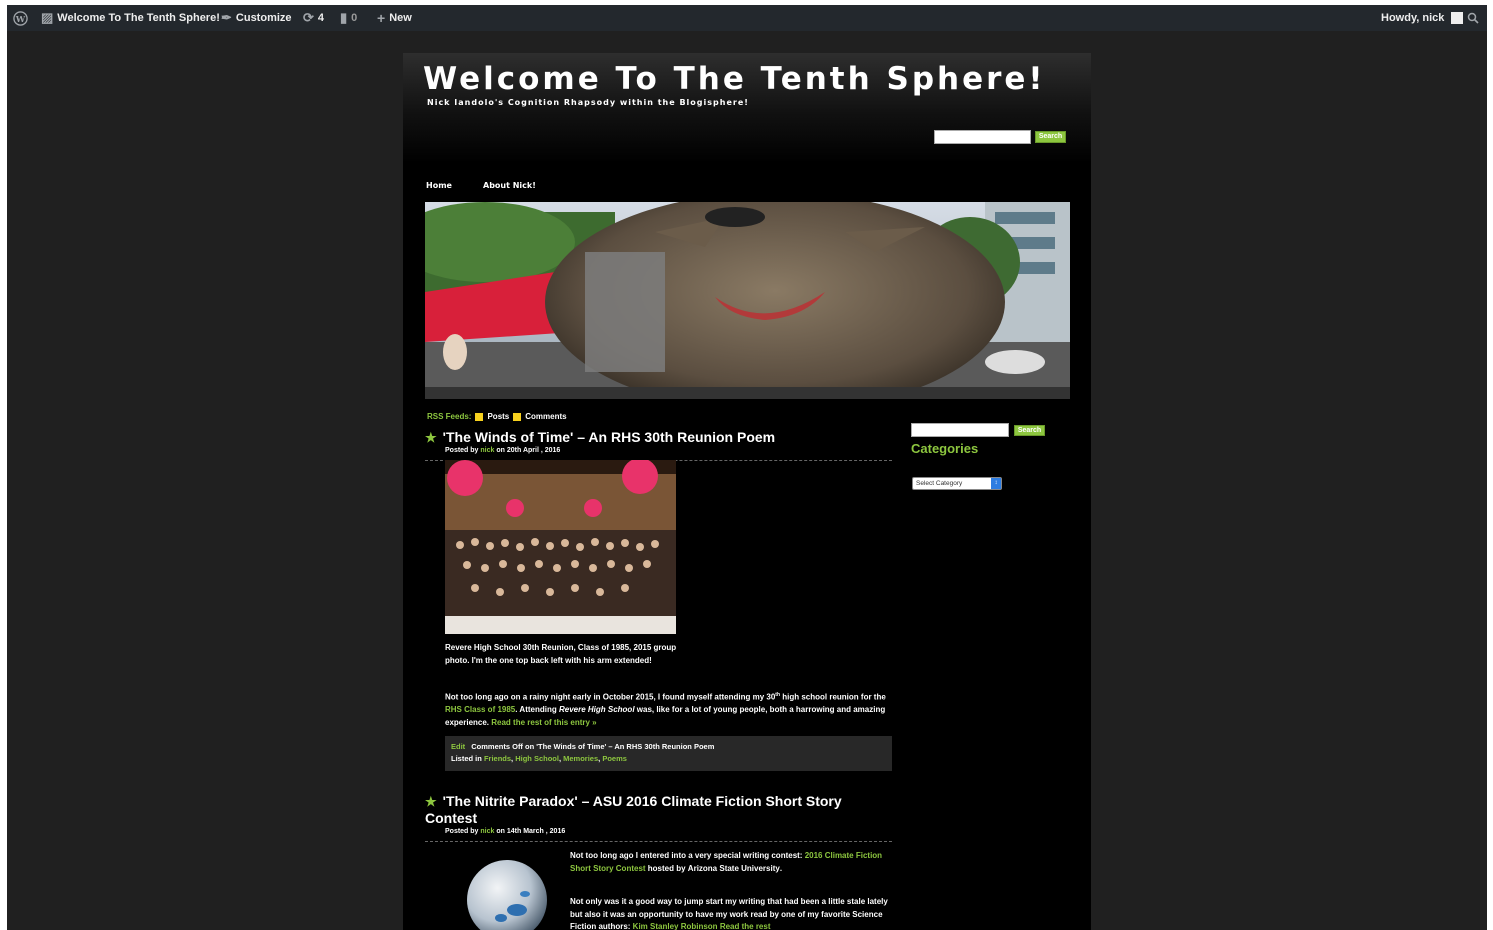  Describe the element at coordinates (1457, 18) in the screenshot. I see `avatar` at that location.